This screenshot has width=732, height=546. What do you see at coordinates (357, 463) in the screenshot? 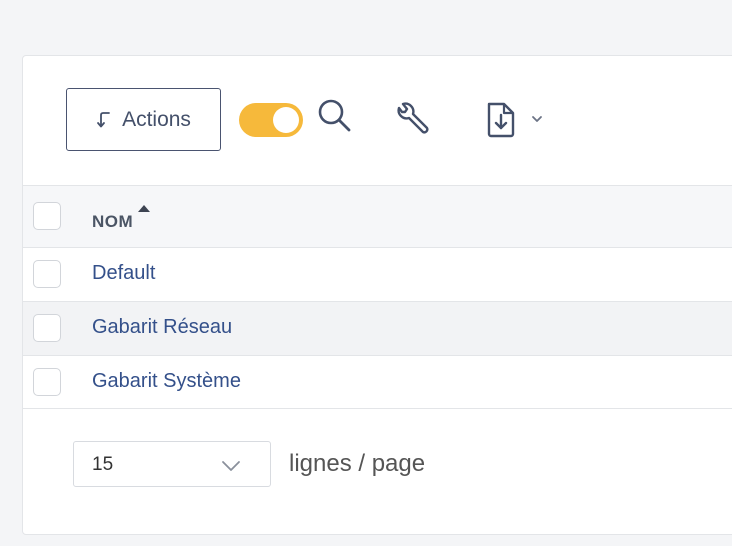
I see `rows-per-page-label: lignes / page` at bounding box center [357, 463].